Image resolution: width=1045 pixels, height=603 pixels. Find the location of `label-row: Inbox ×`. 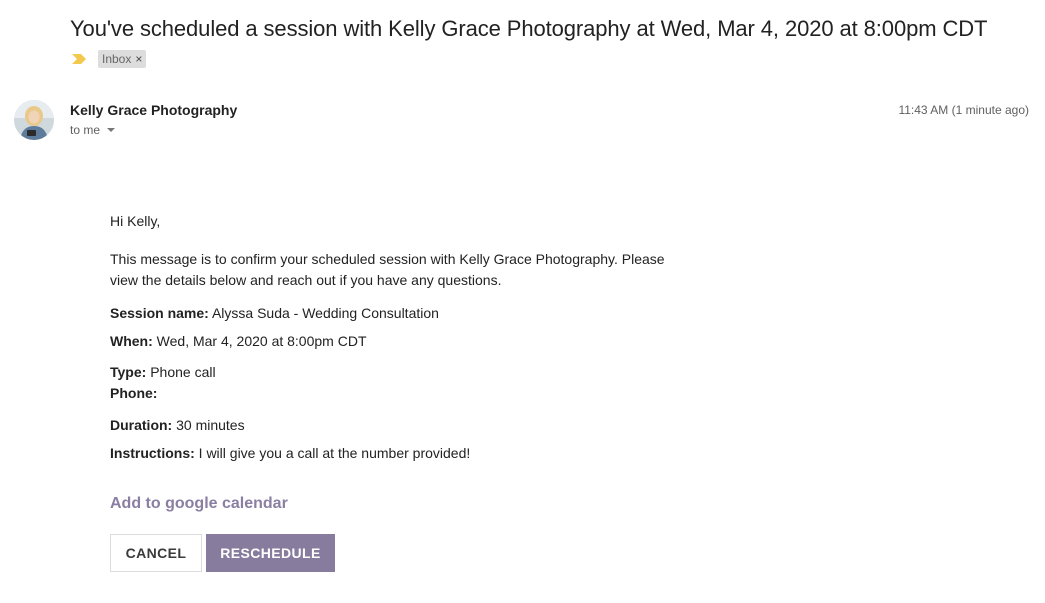

label-row: Inbox × is located at coordinates (108, 59).